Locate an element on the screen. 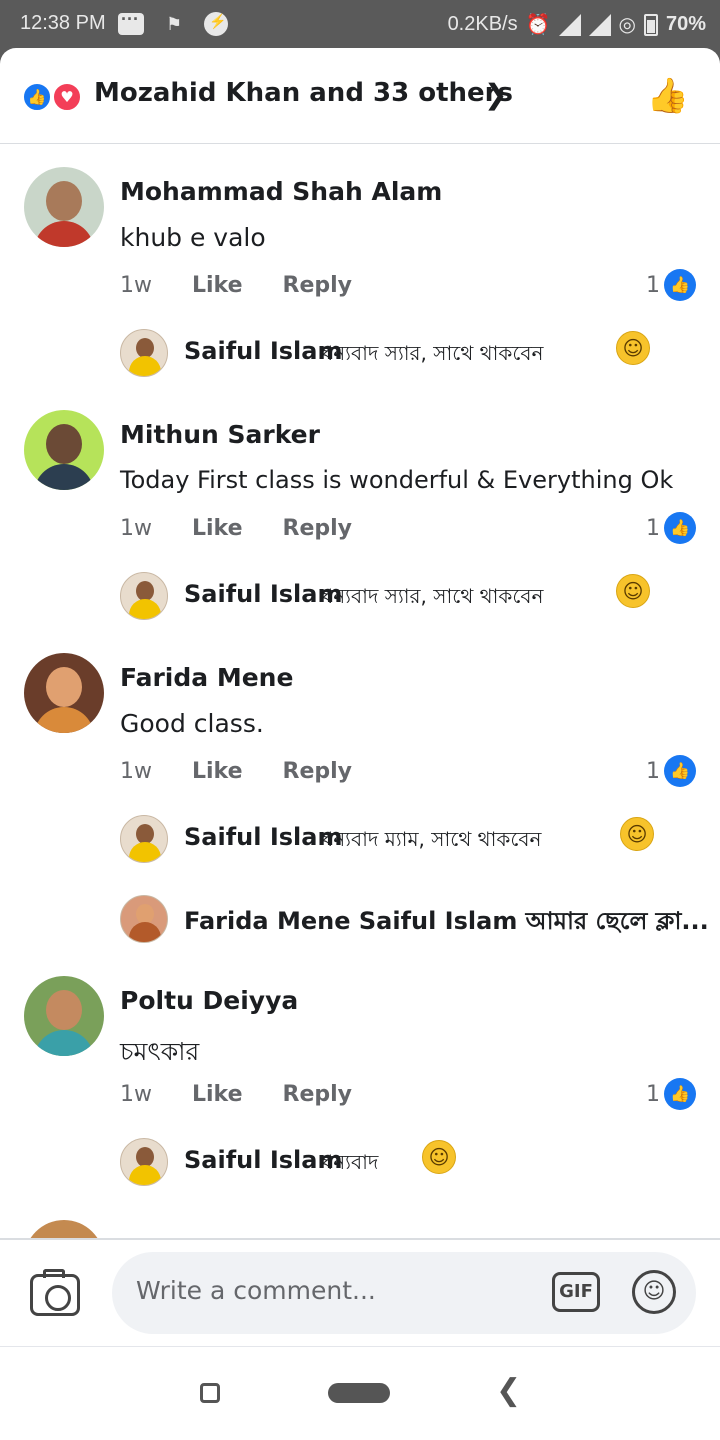  reactions-header: 👍 ♥ Mozahid Khan and 33 others ❯ 👍 is located at coordinates (360, 96).